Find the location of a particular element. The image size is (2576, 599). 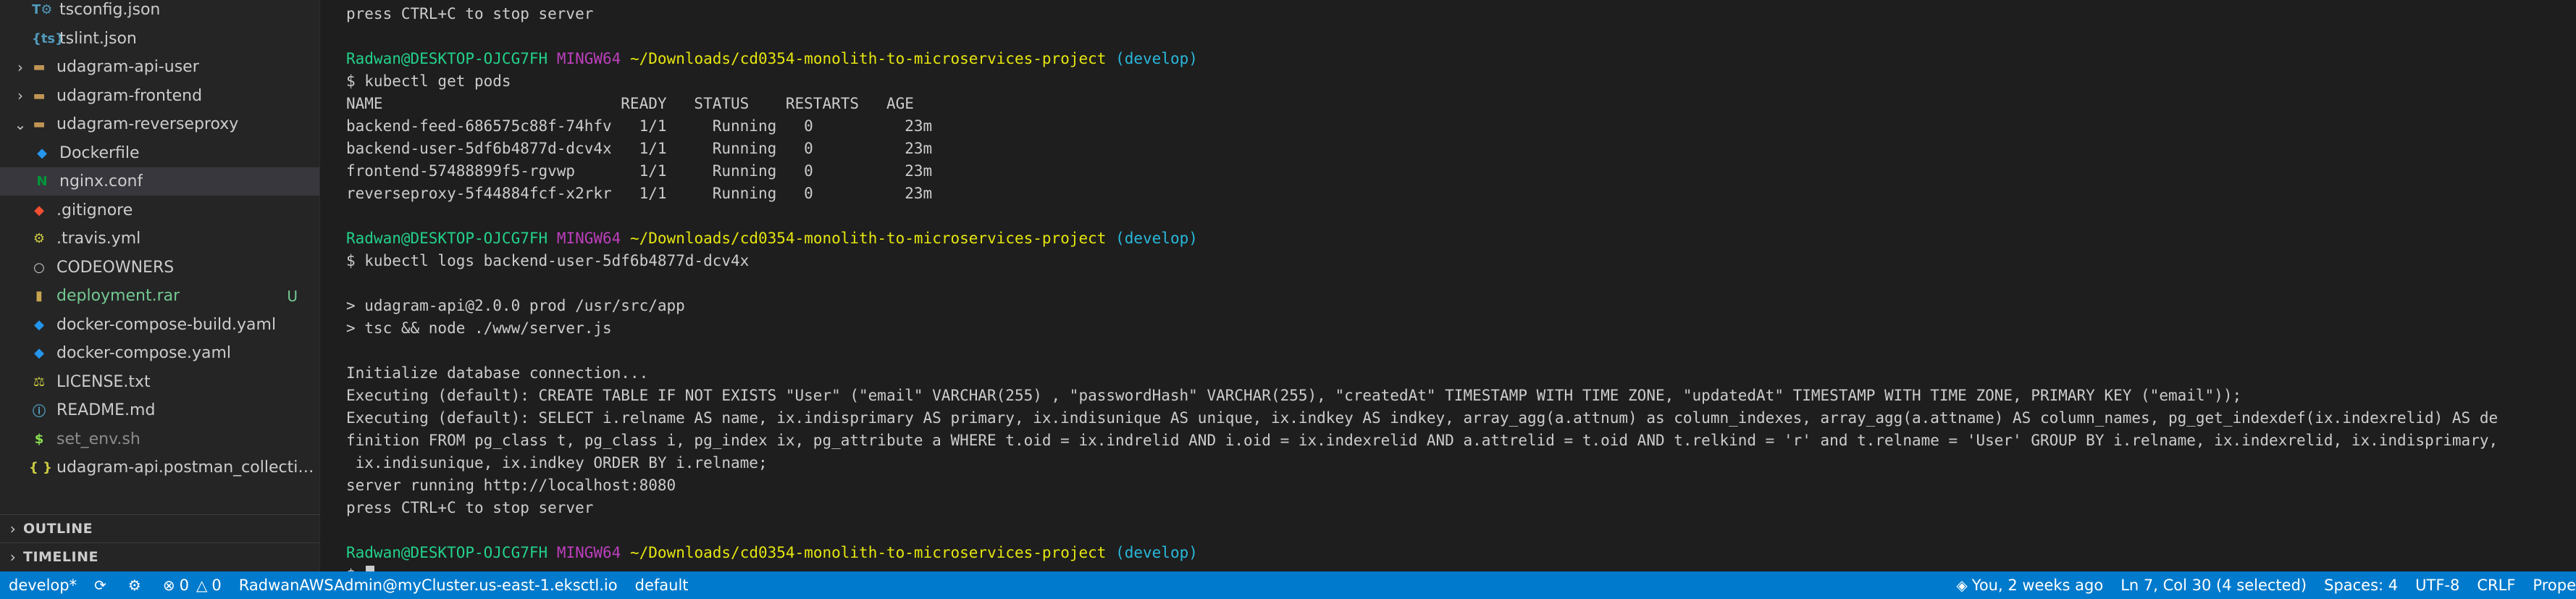

git-blame-item: ◈ You, 2 weeks ago is located at coordinates (2029, 585).